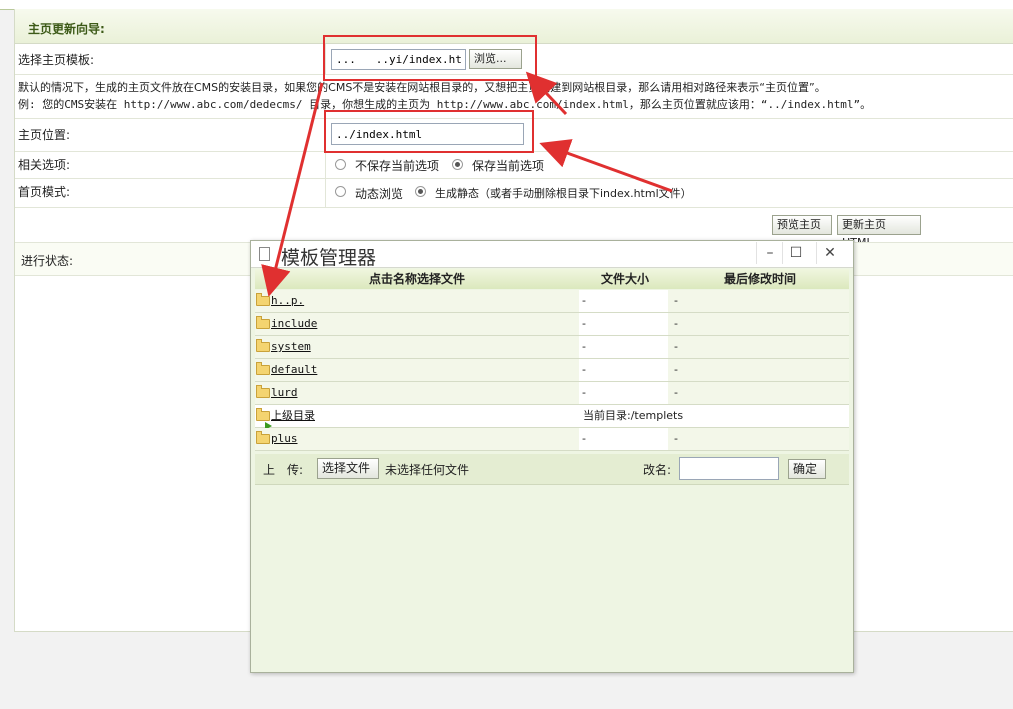 This screenshot has height=709, width=1013. I want to click on annotation-arrows, so click(467, 184).